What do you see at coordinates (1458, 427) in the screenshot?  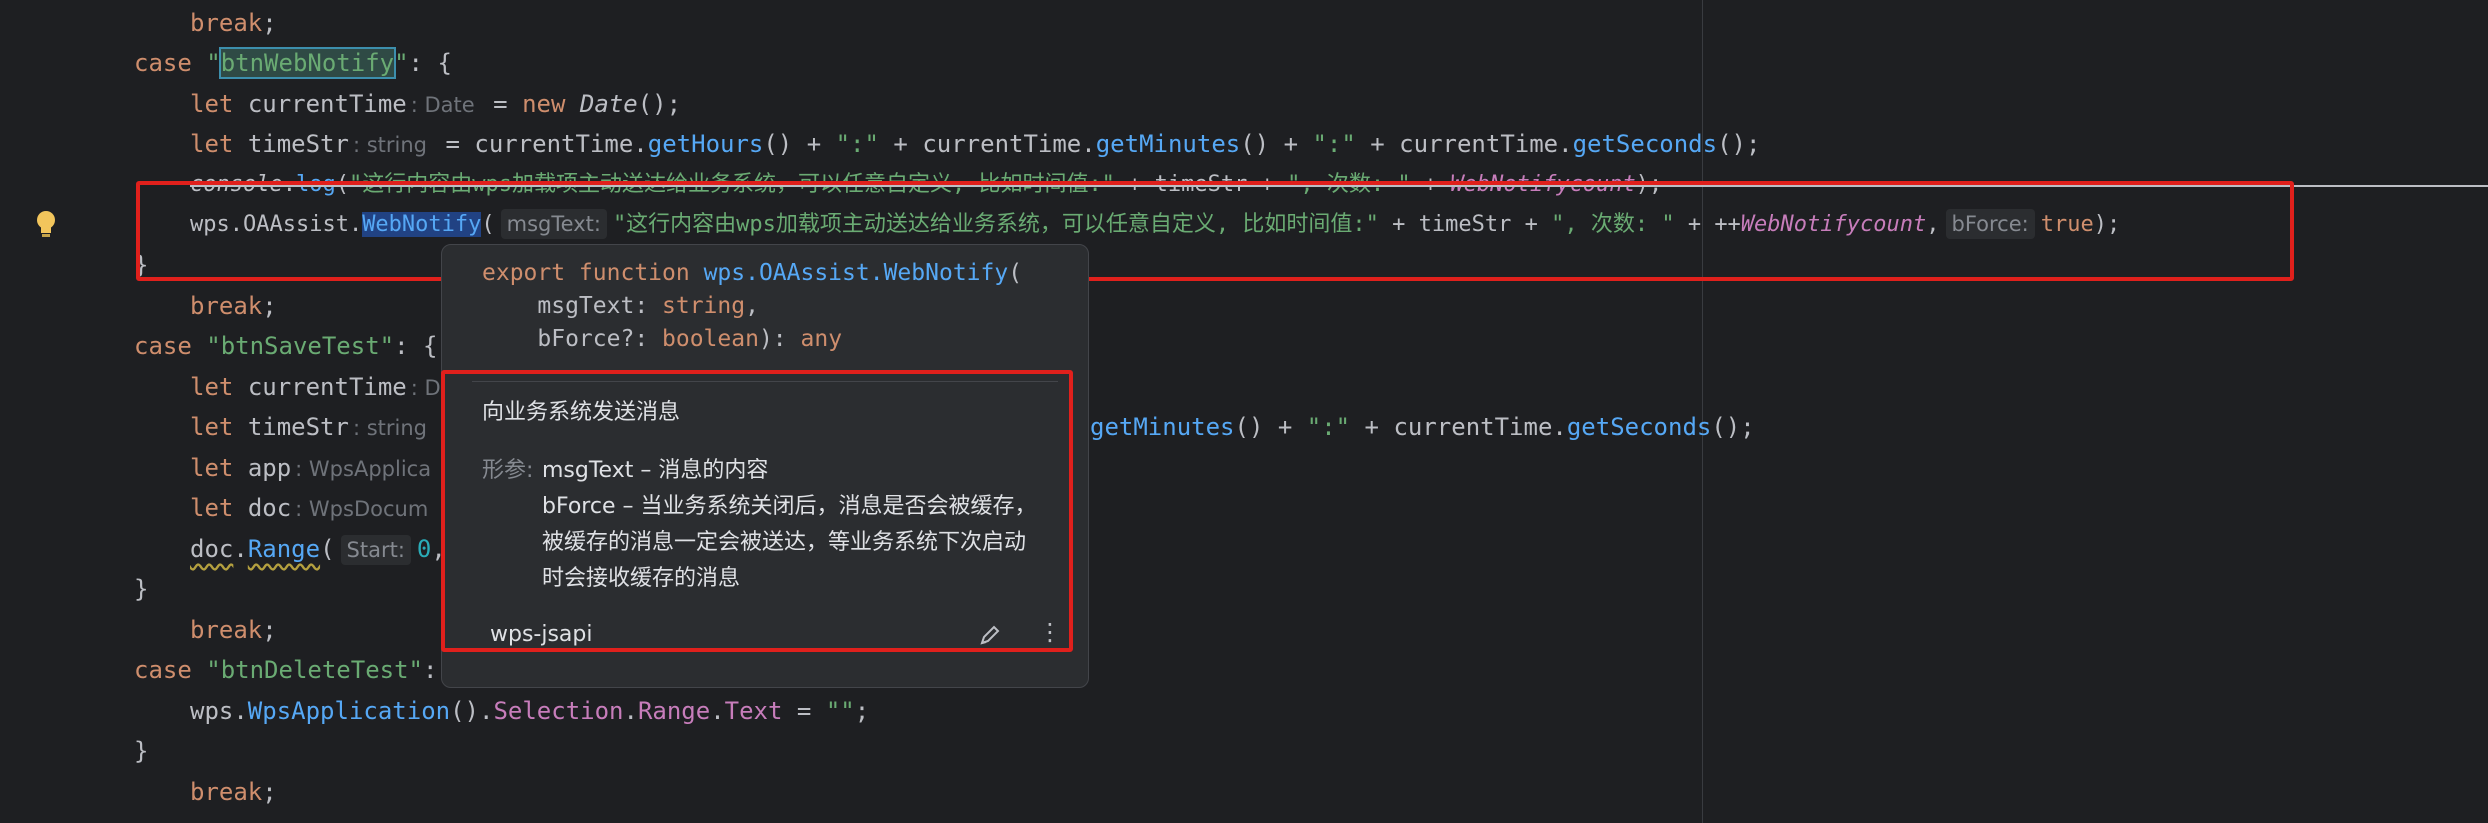 I see `code-text: + currentTime.` at bounding box center [1458, 427].